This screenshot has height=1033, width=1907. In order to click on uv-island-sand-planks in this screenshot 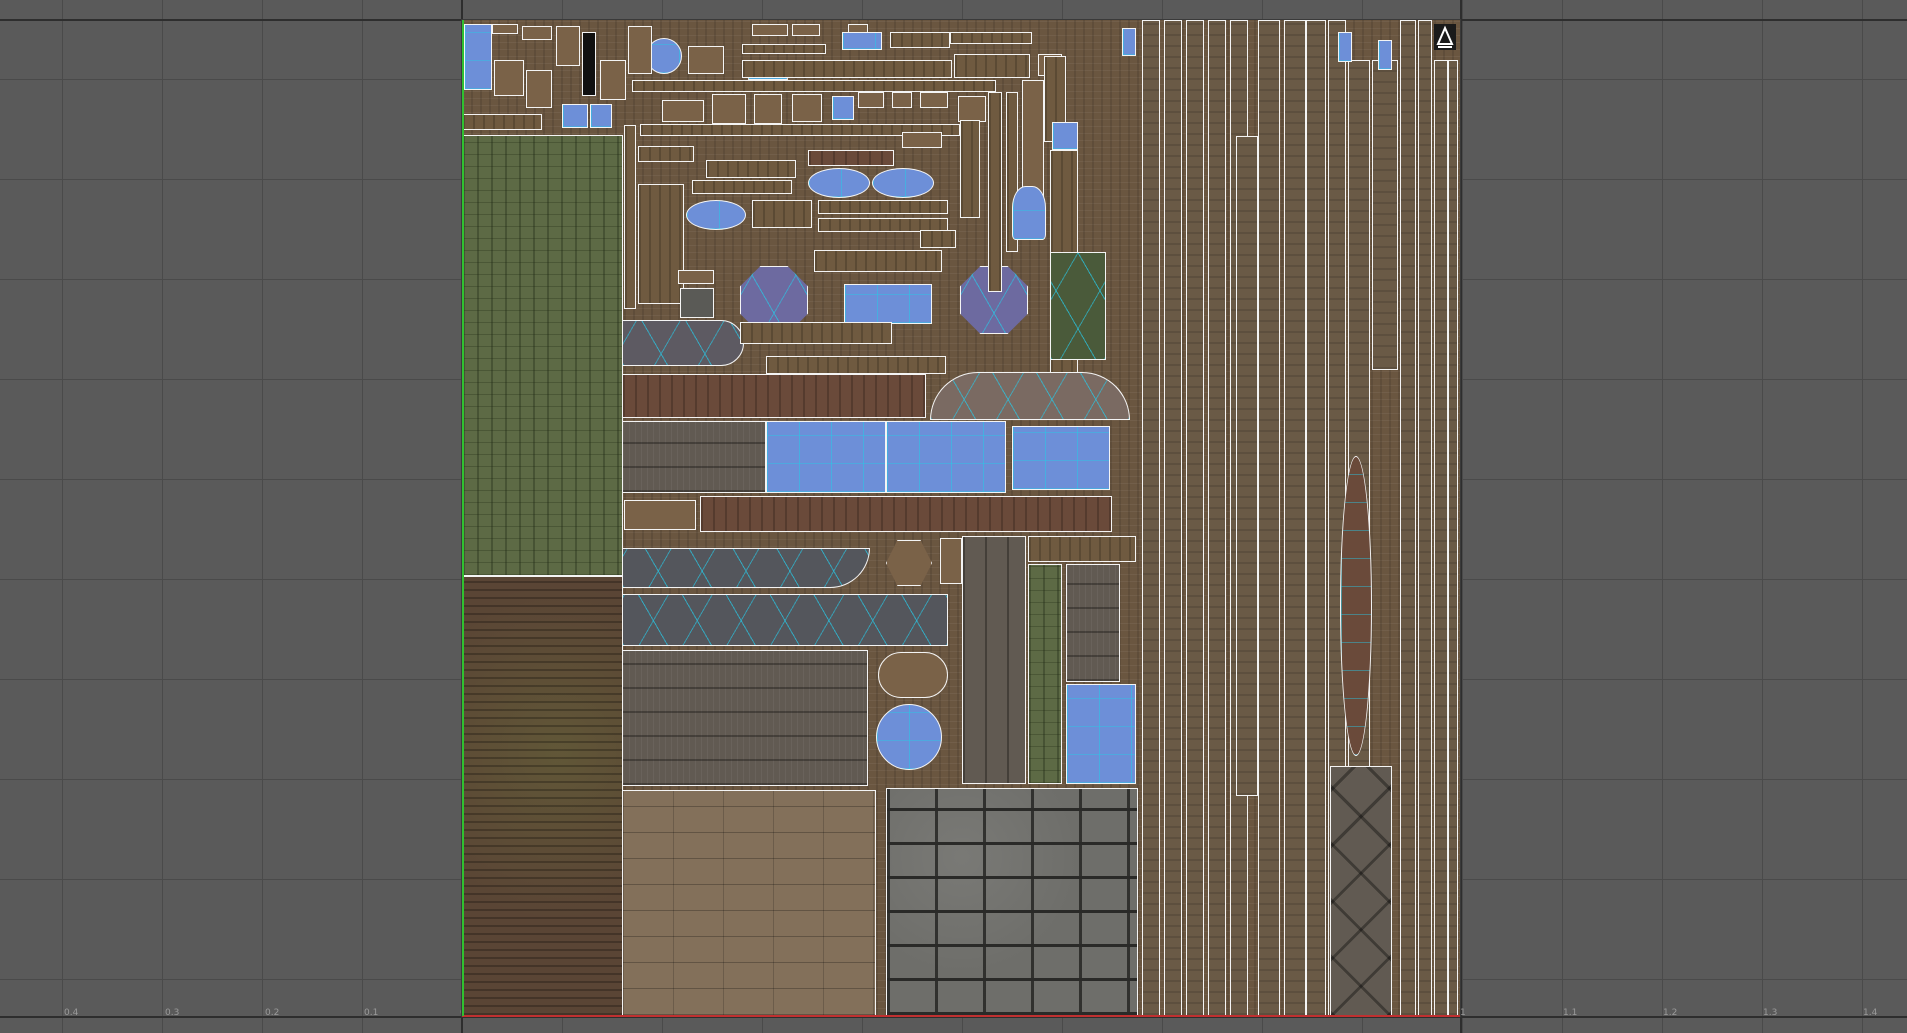, I will do `click(749, 903)`.